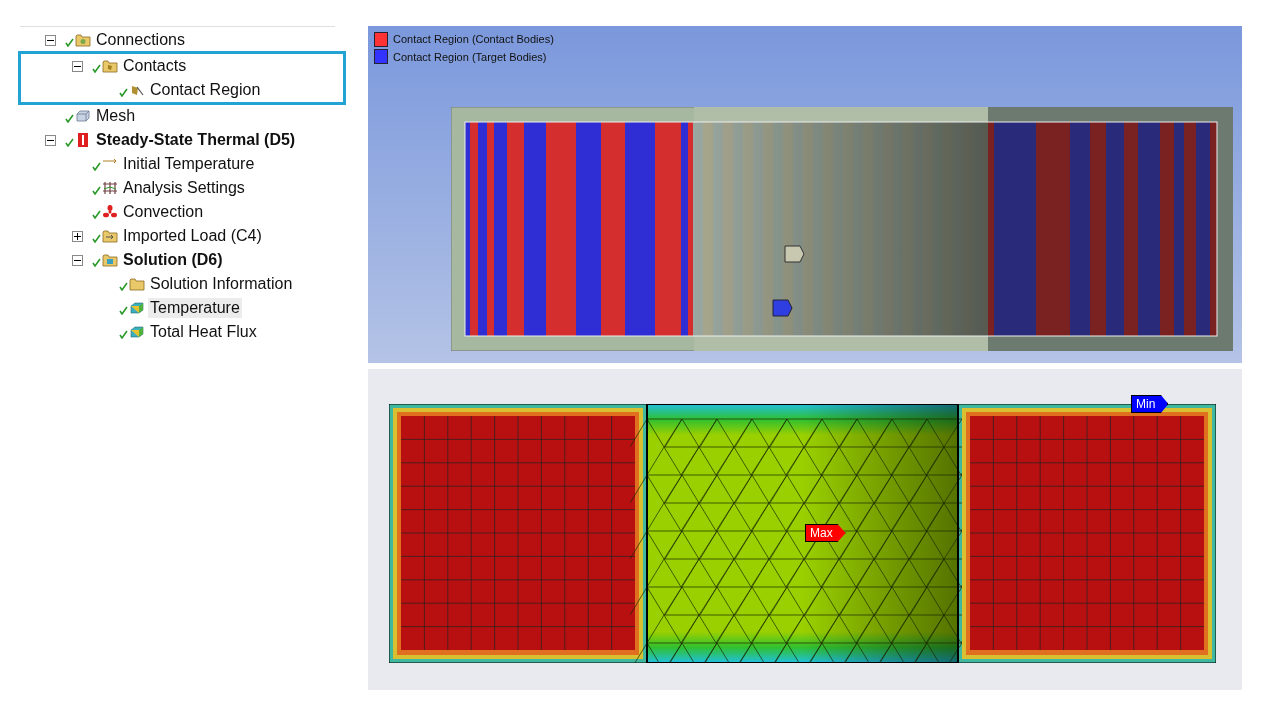  What do you see at coordinates (110, 161) in the screenshot?
I see `arrow-icon` at bounding box center [110, 161].